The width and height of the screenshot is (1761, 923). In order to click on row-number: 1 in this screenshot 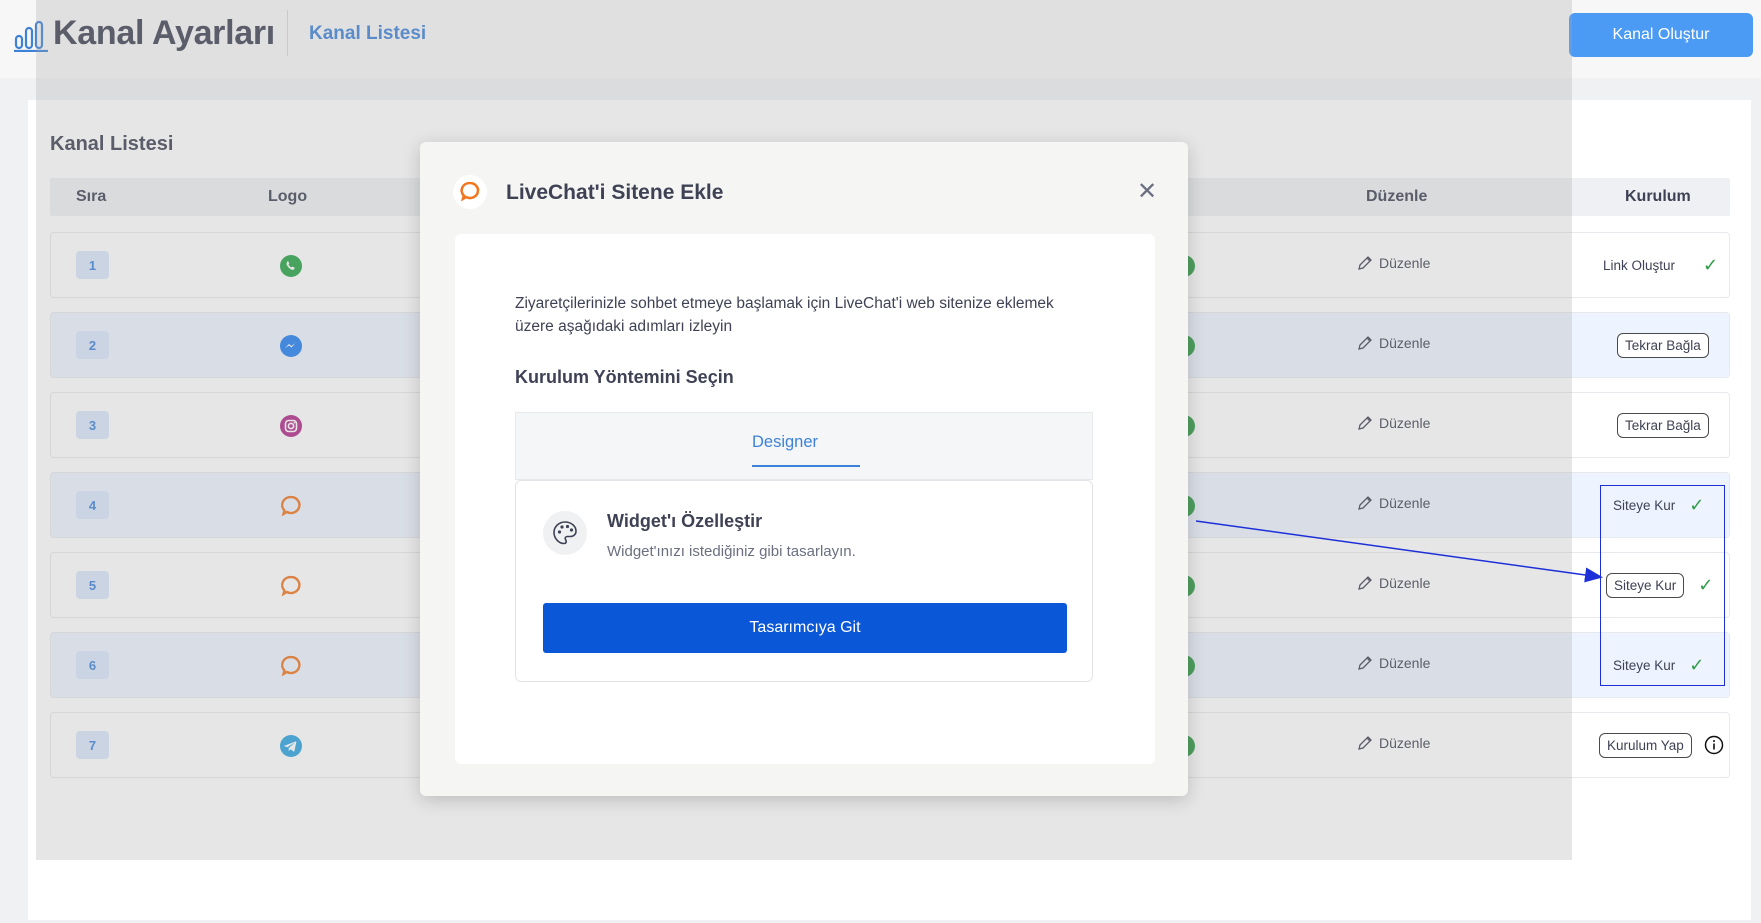, I will do `click(92, 265)`.